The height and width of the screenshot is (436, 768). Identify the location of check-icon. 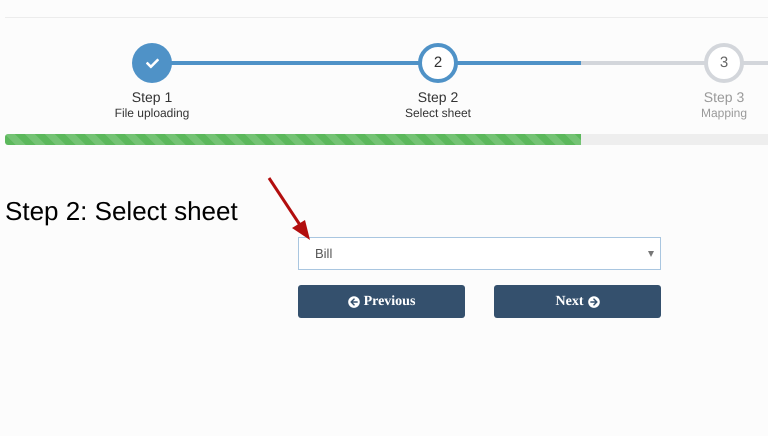
(152, 63).